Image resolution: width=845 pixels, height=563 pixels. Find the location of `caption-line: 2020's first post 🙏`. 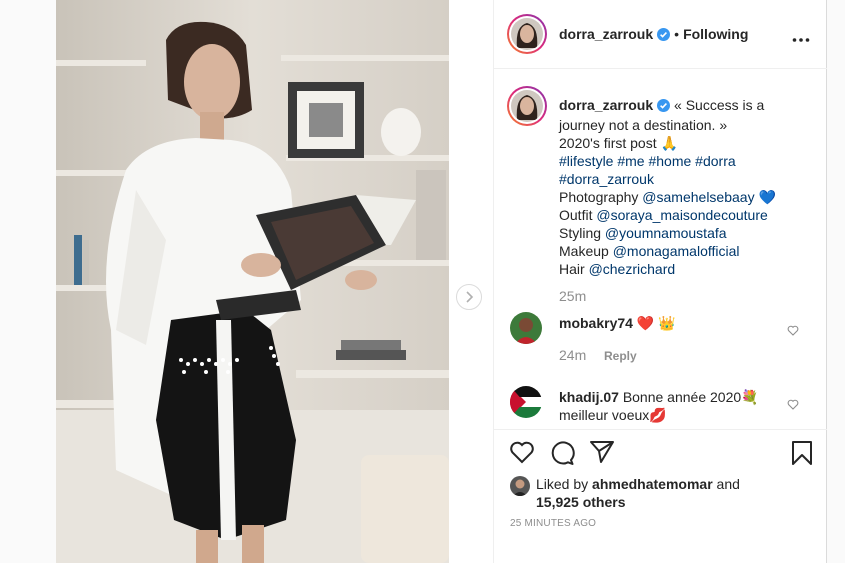

caption-line: 2020's first post 🙏 is located at coordinates (618, 143).